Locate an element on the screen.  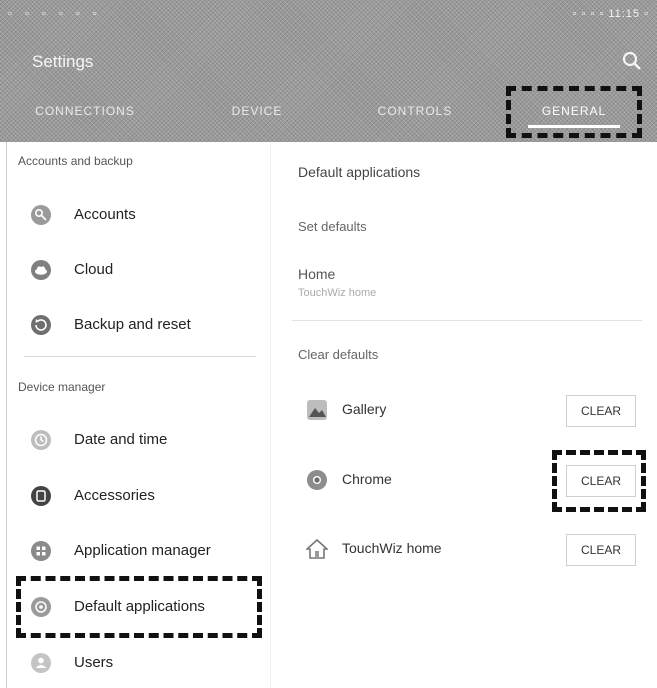
active-tab-indicator is located at coordinates (574, 126).